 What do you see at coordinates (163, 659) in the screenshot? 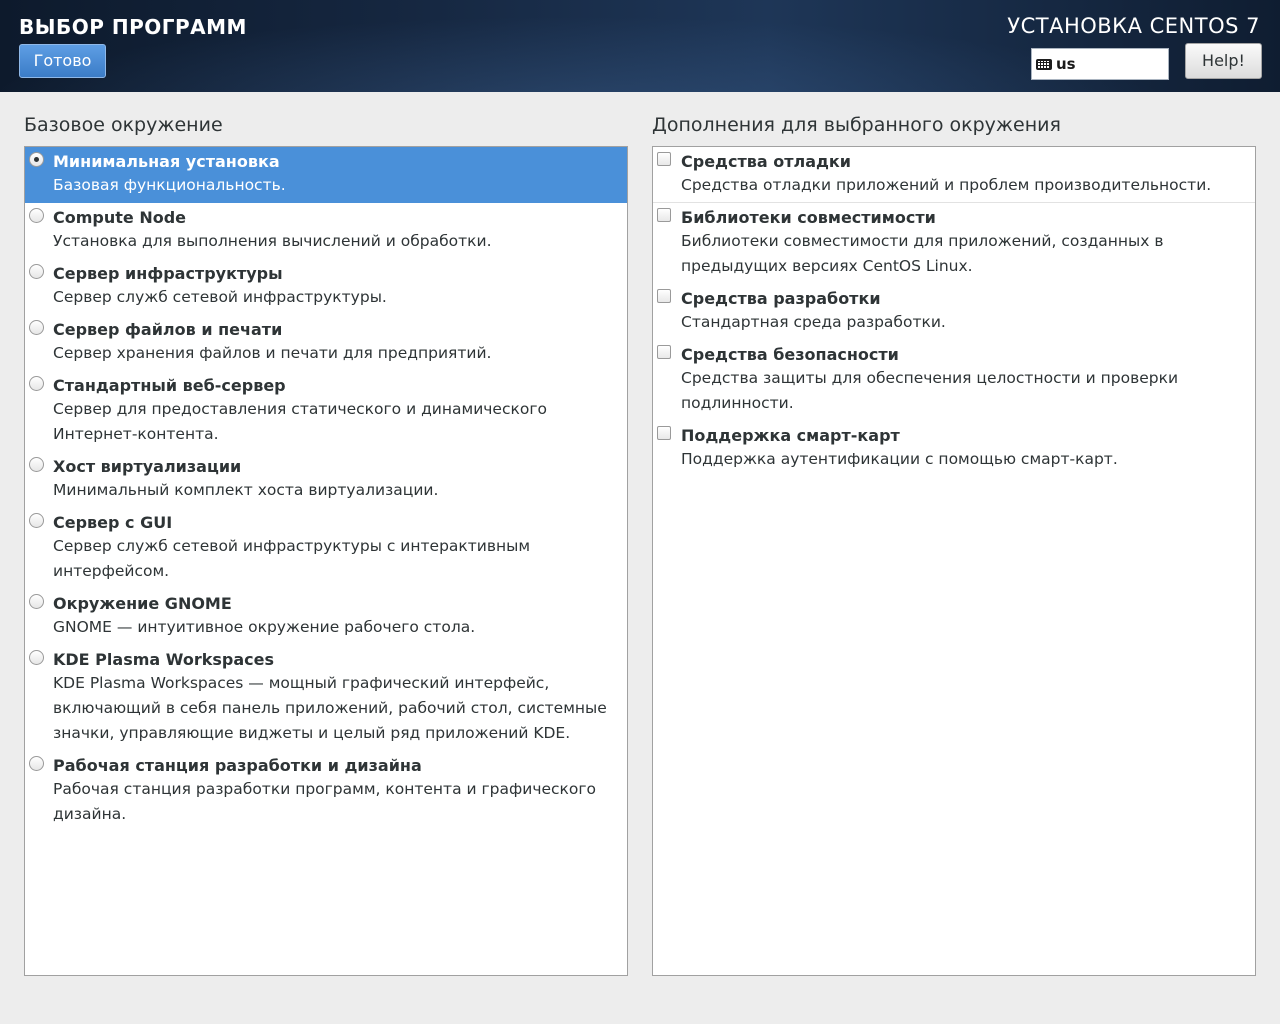
I see `env-title: KDE Plasma Workspaces` at bounding box center [163, 659].